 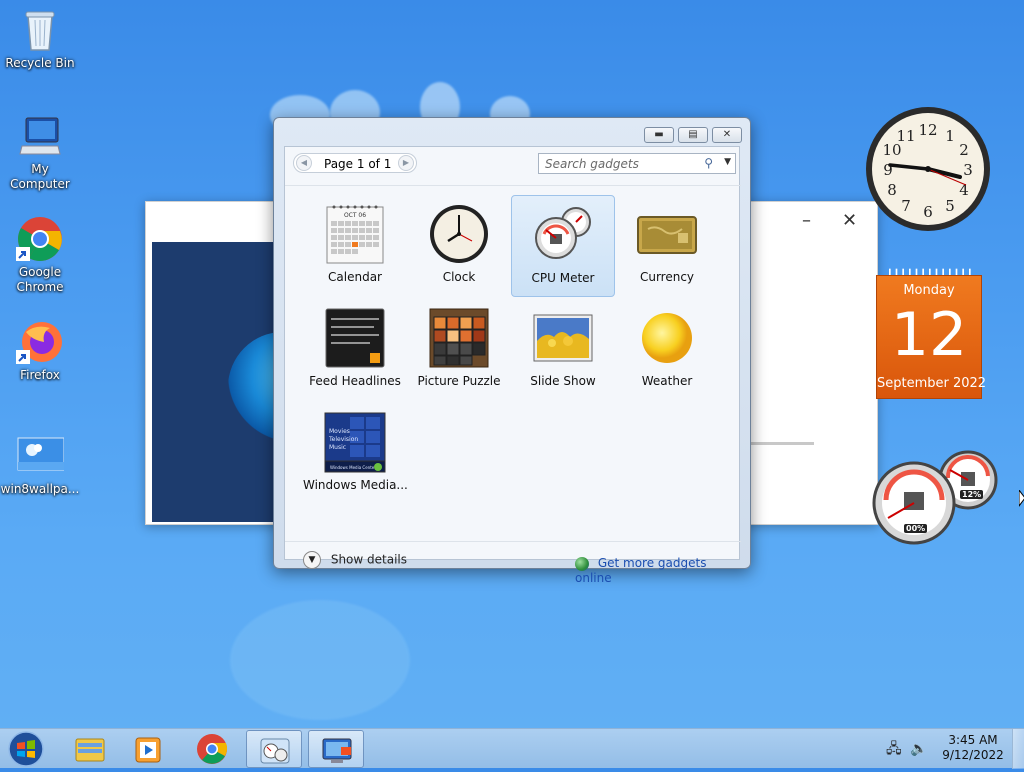 I want to click on search-box: ⚲ ▼, so click(x=637, y=163).